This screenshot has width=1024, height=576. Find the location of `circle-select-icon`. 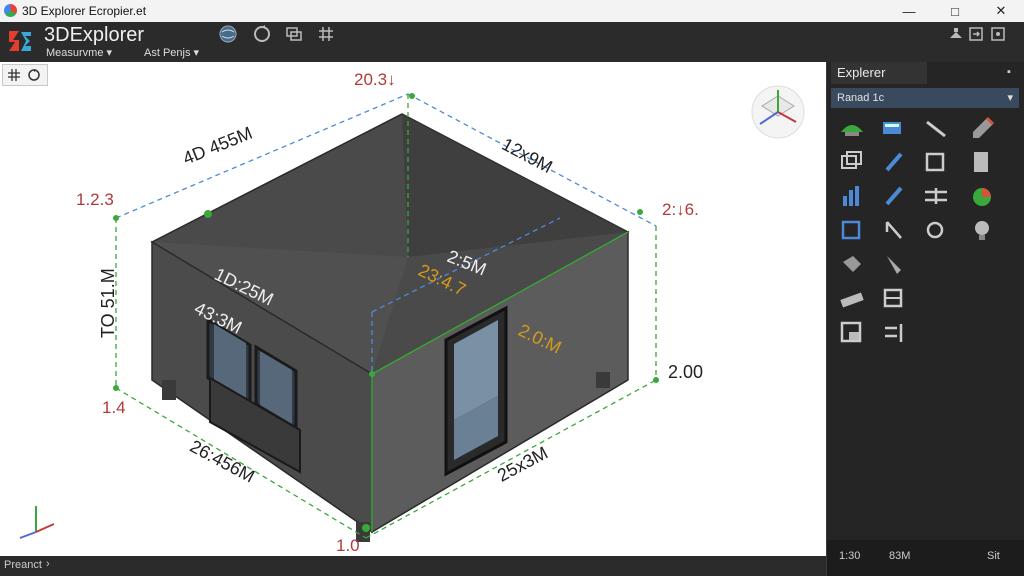

circle-select-icon is located at coordinates (936, 231).